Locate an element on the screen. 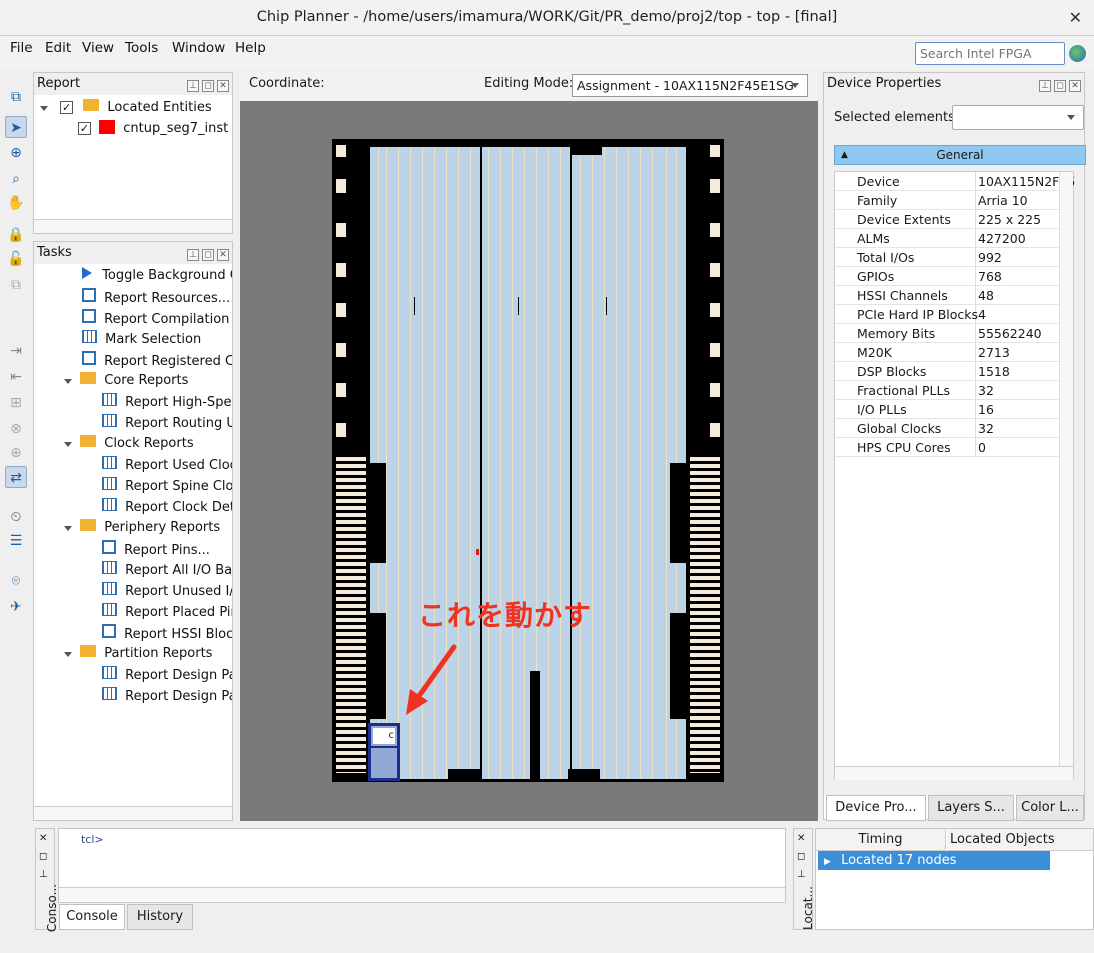 Image resolution: width=1094 pixels, height=953 pixels. selection-tool-icon: ➤ is located at coordinates (16, 127).